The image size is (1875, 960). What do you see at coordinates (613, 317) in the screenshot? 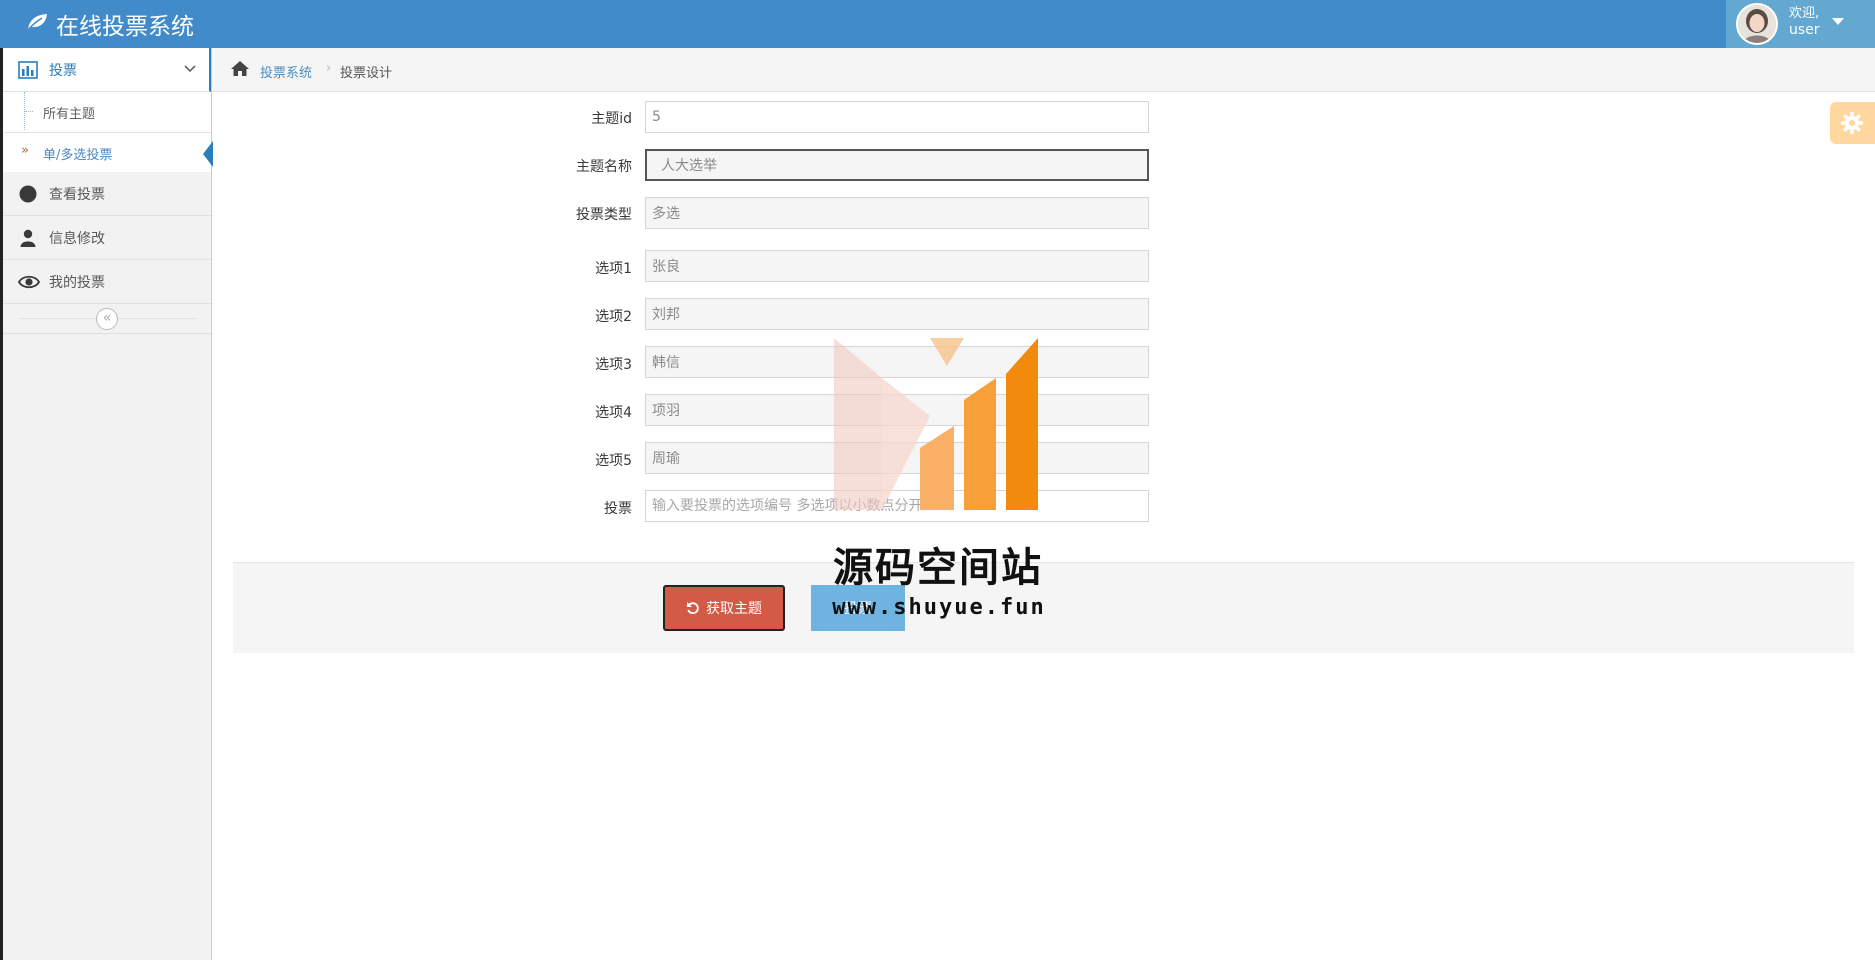
I see `option2-label: 选项2` at bounding box center [613, 317].